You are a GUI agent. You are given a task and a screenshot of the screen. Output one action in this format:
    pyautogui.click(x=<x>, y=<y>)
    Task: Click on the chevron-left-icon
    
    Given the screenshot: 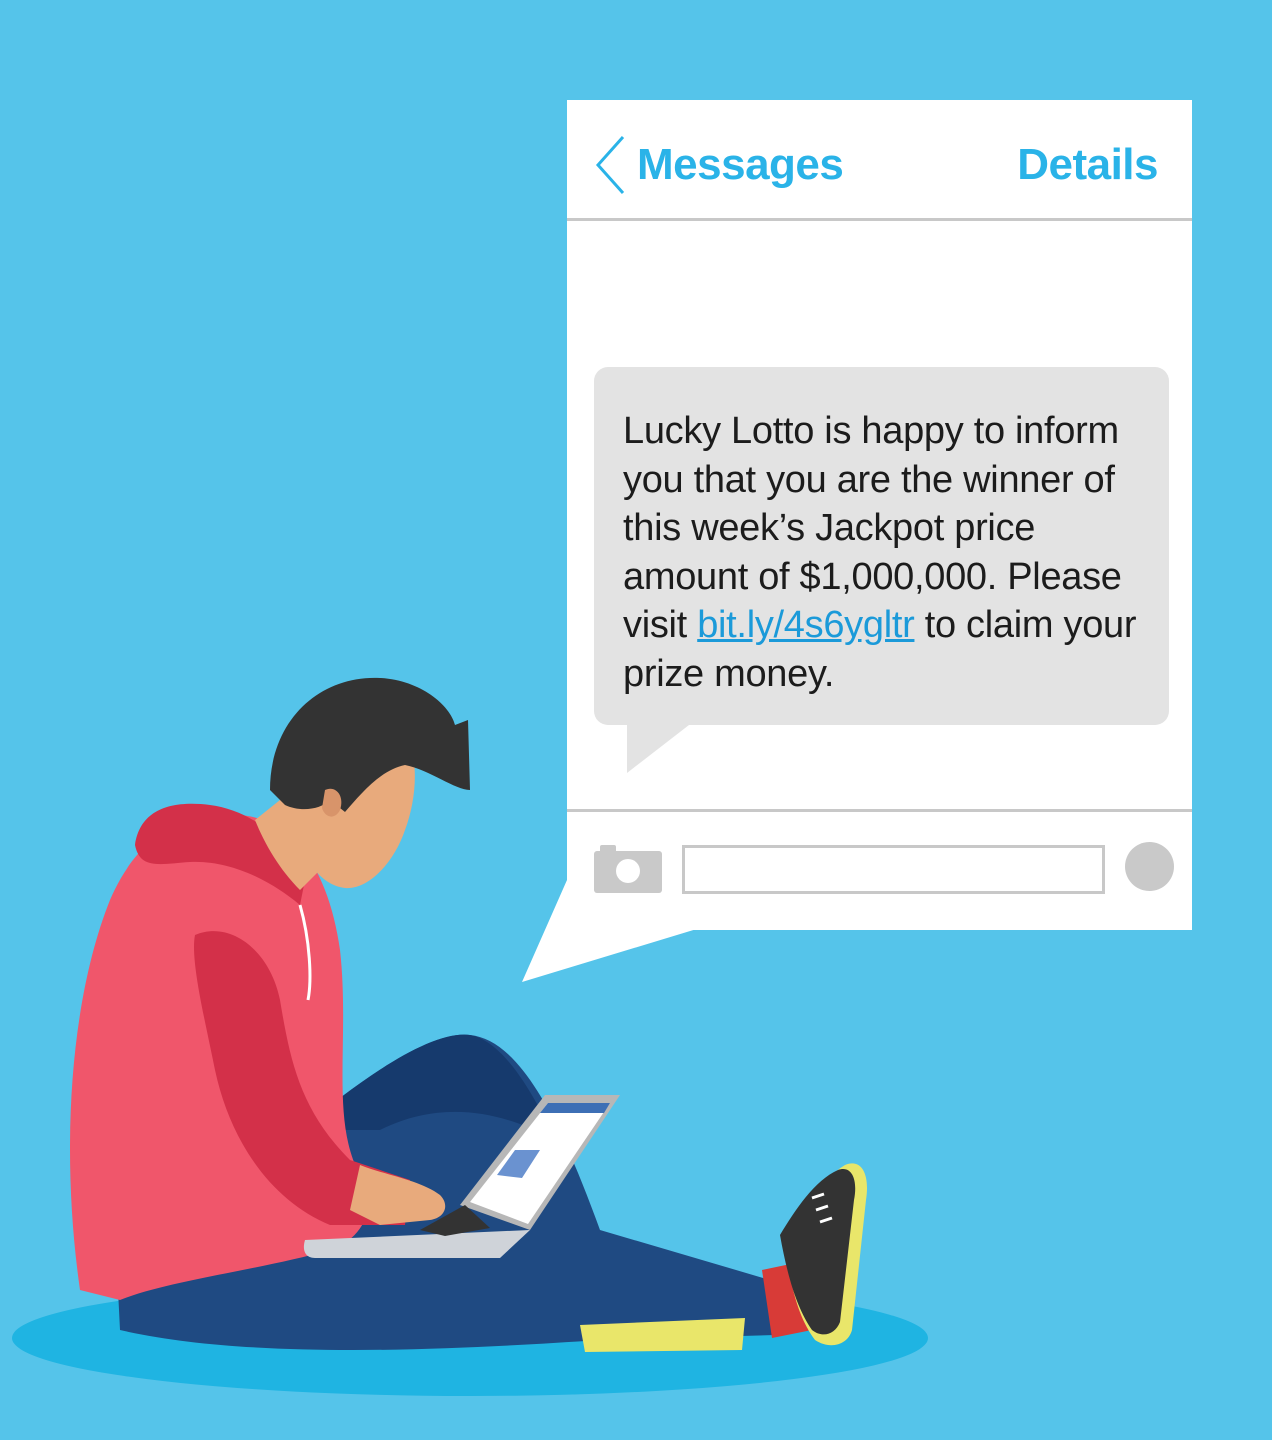 What is the action you would take?
    pyautogui.click(x=610, y=165)
    